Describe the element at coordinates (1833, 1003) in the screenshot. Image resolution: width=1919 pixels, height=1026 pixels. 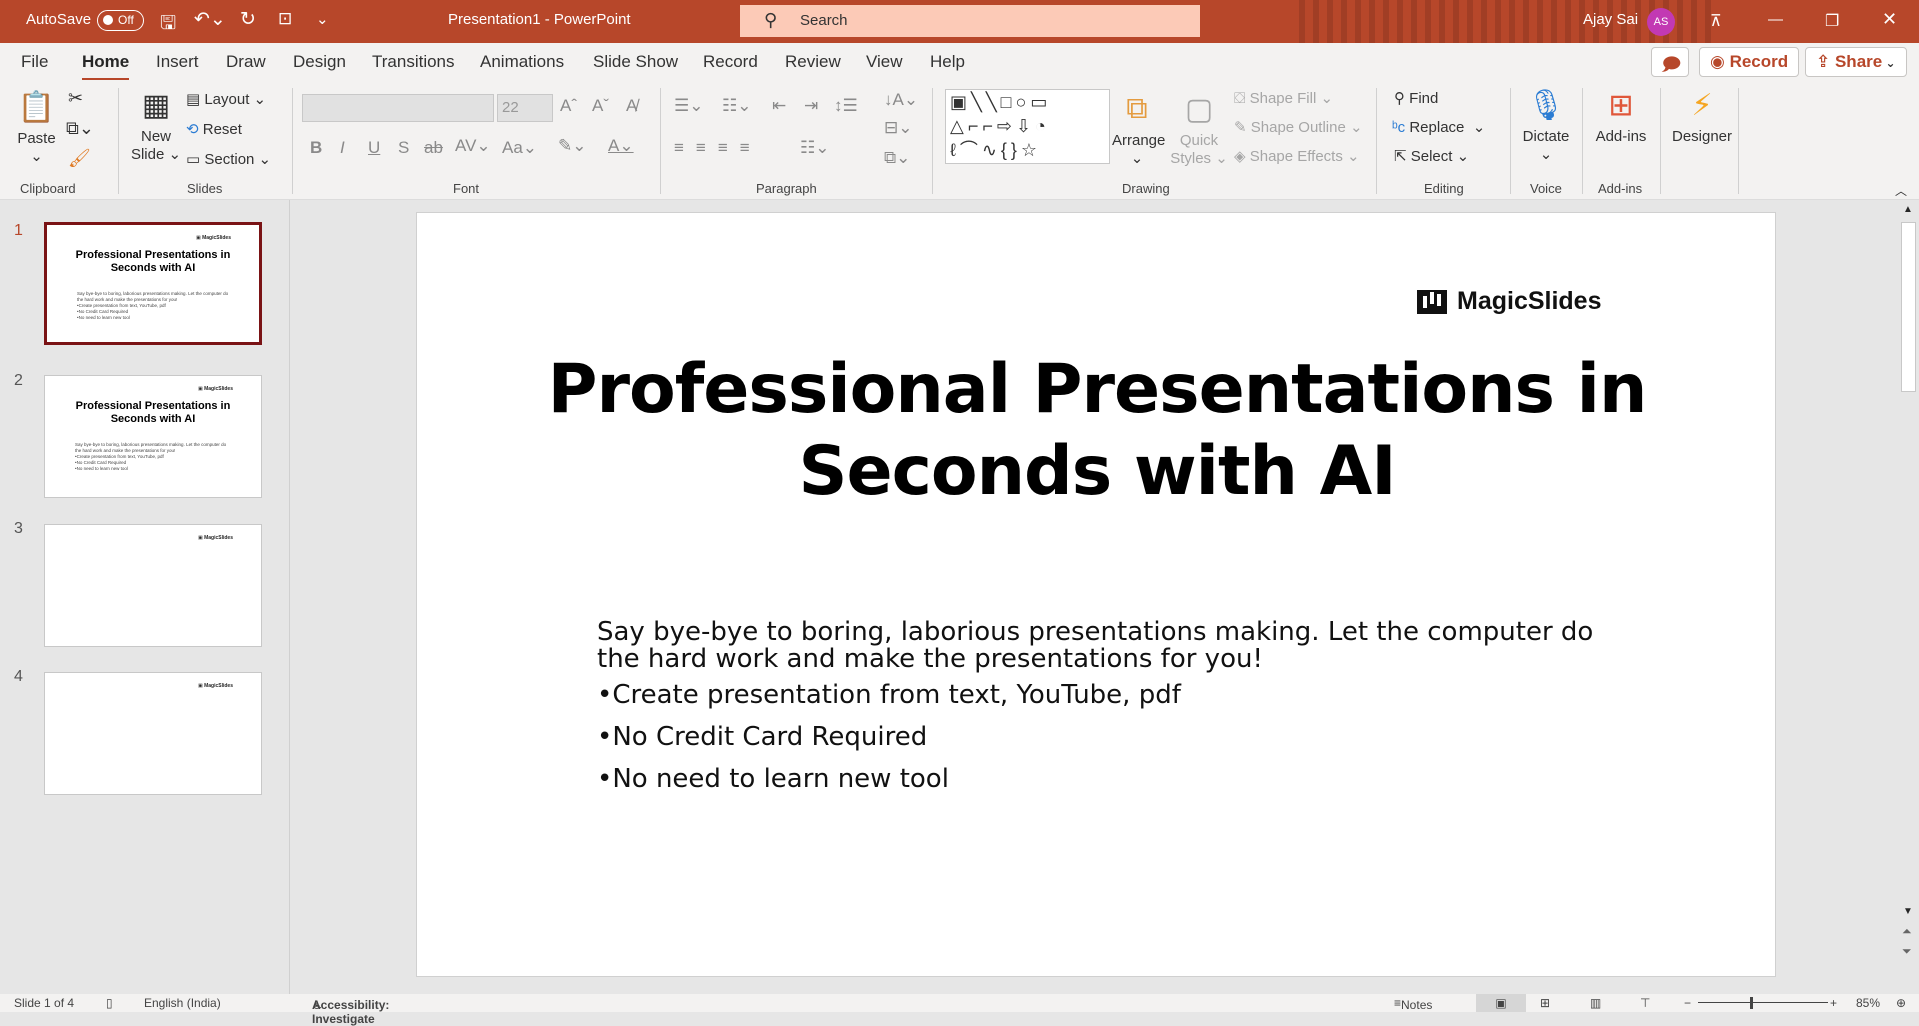
I see `zoom-in-icon: +` at that location.